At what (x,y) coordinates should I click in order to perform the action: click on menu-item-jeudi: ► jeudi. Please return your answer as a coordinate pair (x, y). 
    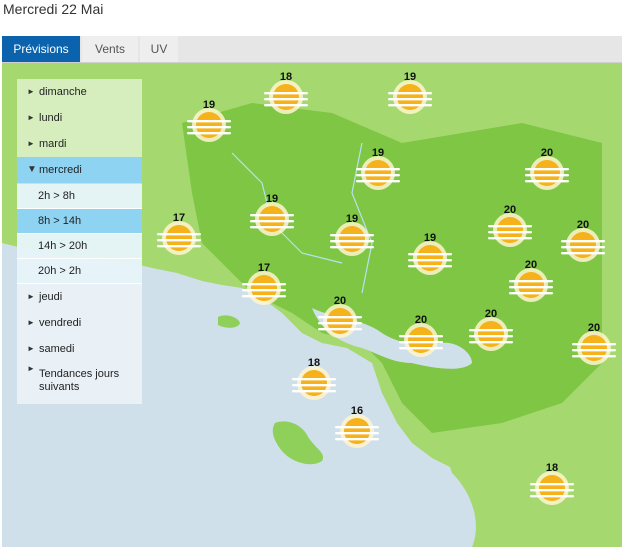
    Looking at the image, I should click on (79, 297).